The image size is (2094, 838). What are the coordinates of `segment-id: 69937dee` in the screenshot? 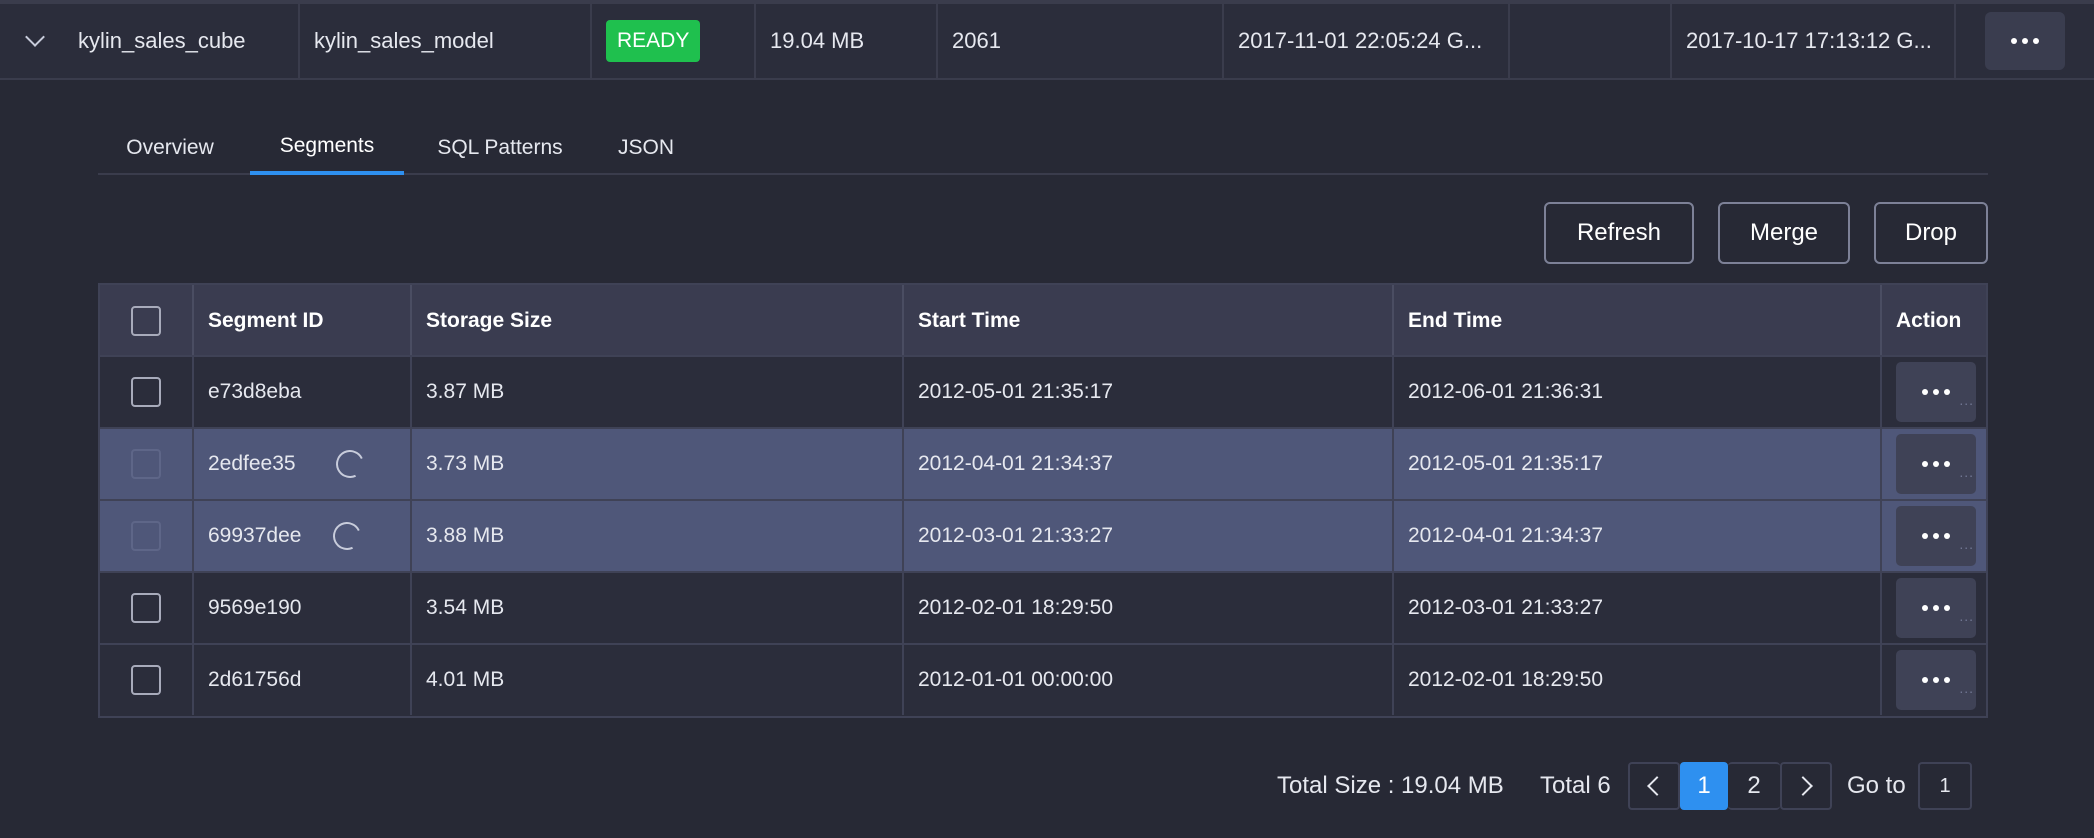 It's located at (255, 535).